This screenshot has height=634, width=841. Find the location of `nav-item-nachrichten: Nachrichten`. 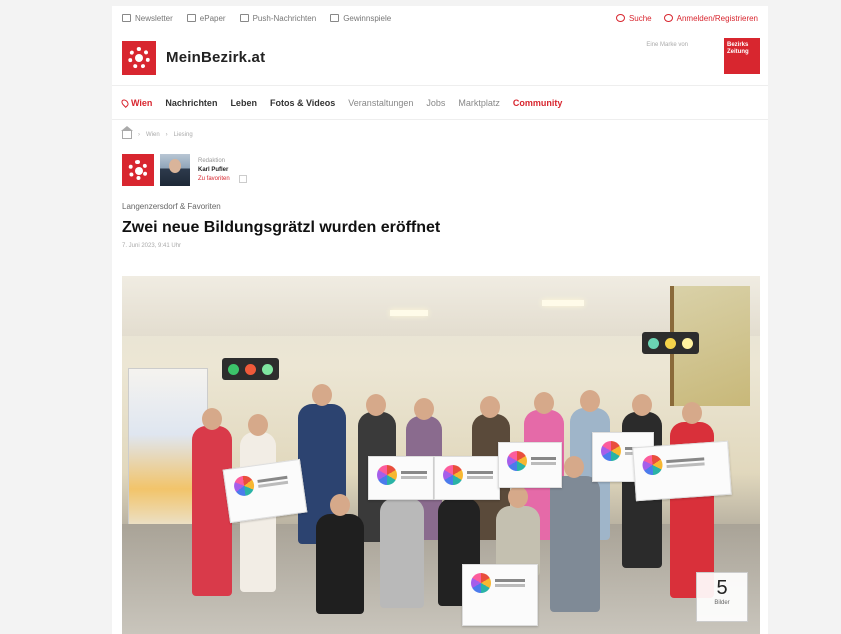

nav-item-nachrichten: Nachrichten is located at coordinates (191, 103).